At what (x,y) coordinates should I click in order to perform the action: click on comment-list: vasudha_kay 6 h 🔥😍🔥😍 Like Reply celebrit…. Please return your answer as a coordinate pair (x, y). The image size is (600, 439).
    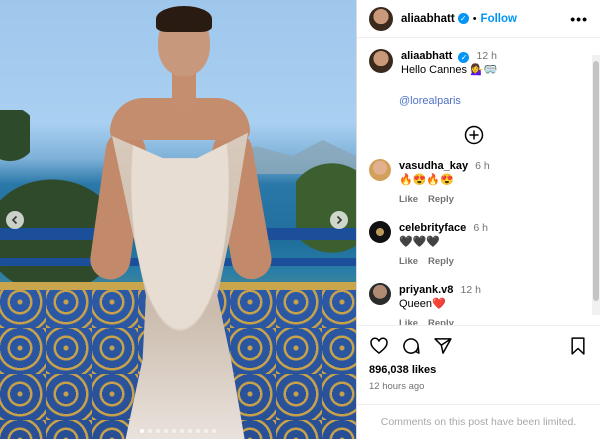
    Looking at the image, I should click on (473, 242).